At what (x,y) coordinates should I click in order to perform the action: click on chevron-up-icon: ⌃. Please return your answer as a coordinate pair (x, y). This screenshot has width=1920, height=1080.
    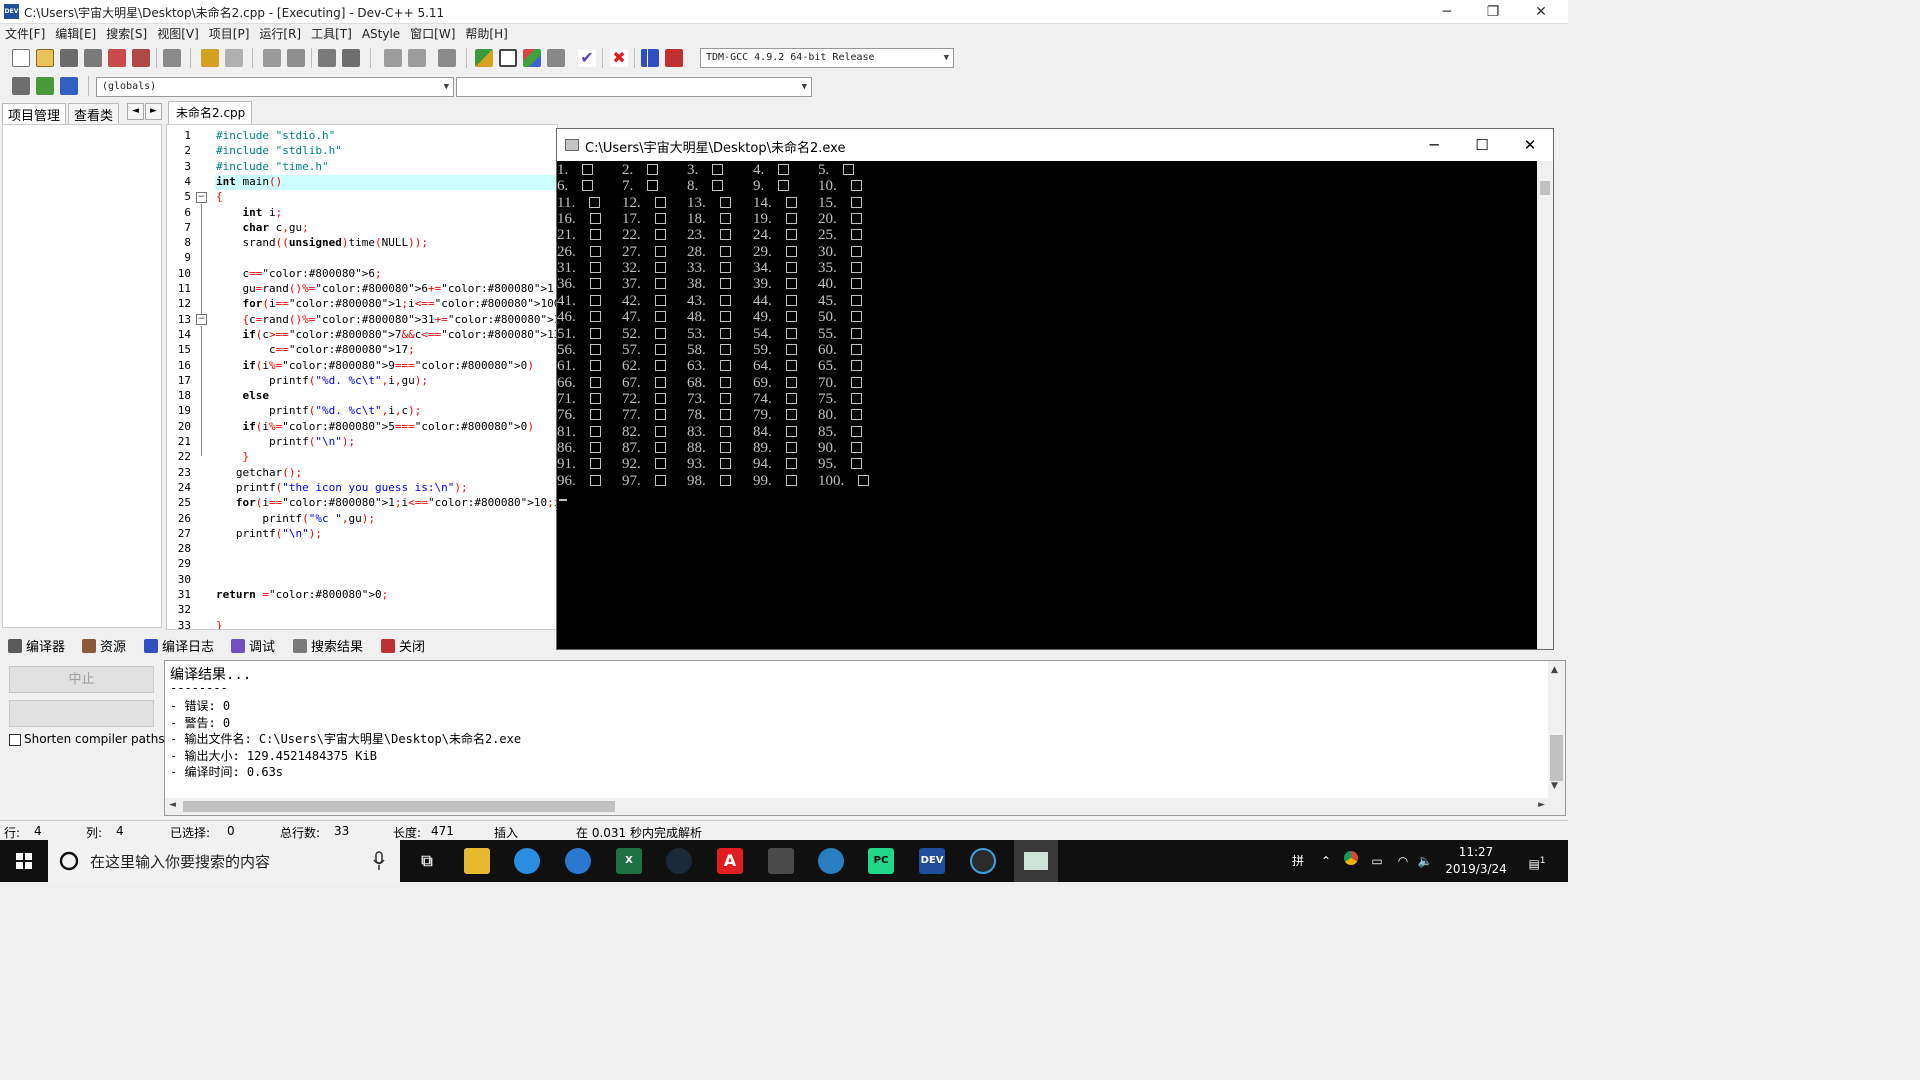
    Looking at the image, I should click on (1326, 861).